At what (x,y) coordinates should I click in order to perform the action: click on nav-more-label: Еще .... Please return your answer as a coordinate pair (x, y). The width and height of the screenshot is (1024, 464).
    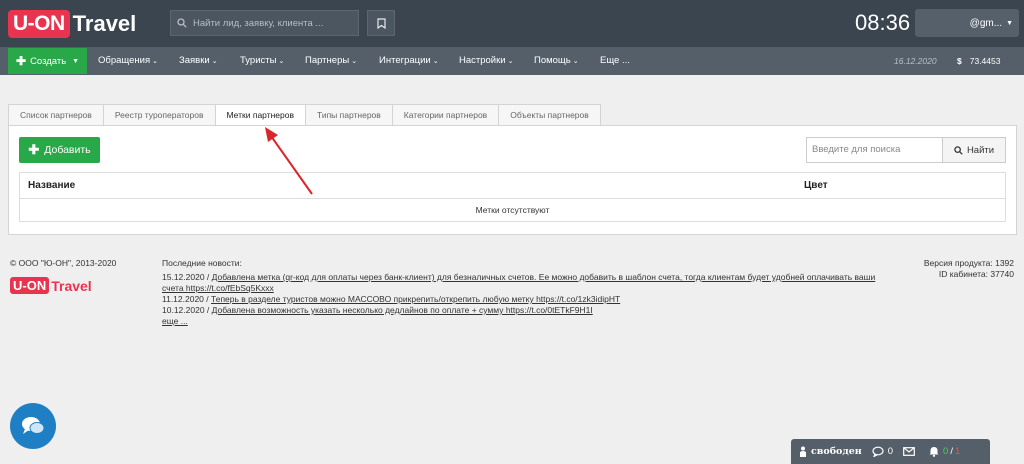
    Looking at the image, I should click on (615, 60).